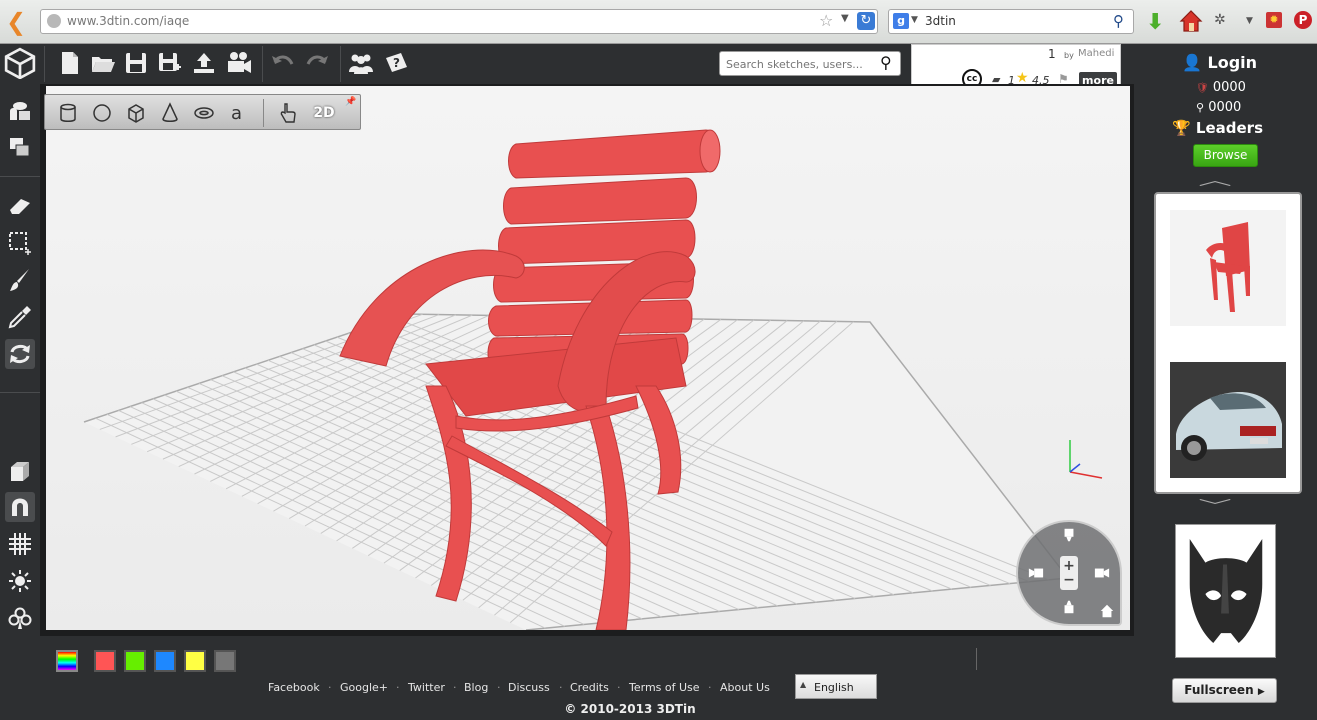 This screenshot has height=720, width=1317. I want to click on sketch-thumbnails, so click(1228, 343).